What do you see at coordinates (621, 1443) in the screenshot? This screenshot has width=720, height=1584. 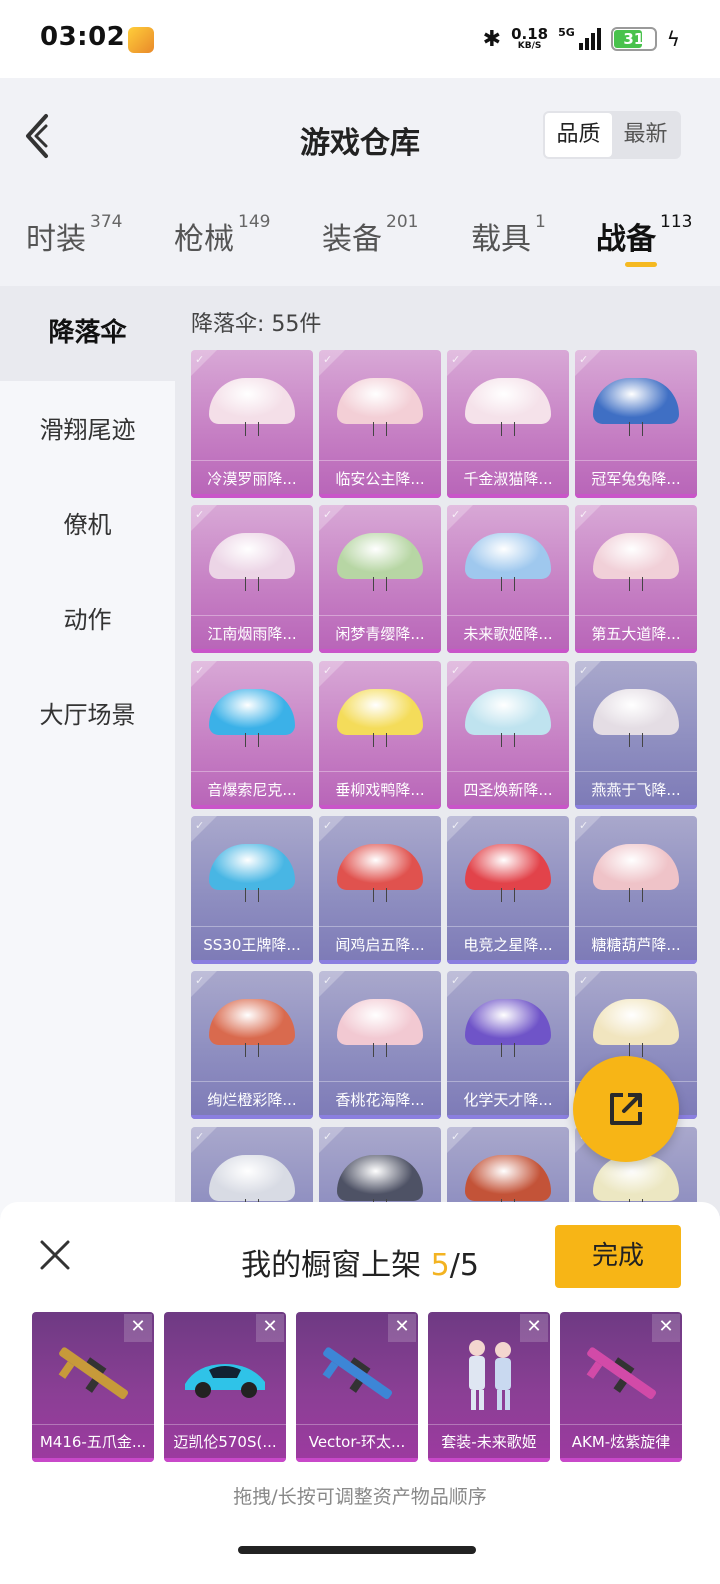 I see `showcase-item-name: AKM-炫紫旋律` at bounding box center [621, 1443].